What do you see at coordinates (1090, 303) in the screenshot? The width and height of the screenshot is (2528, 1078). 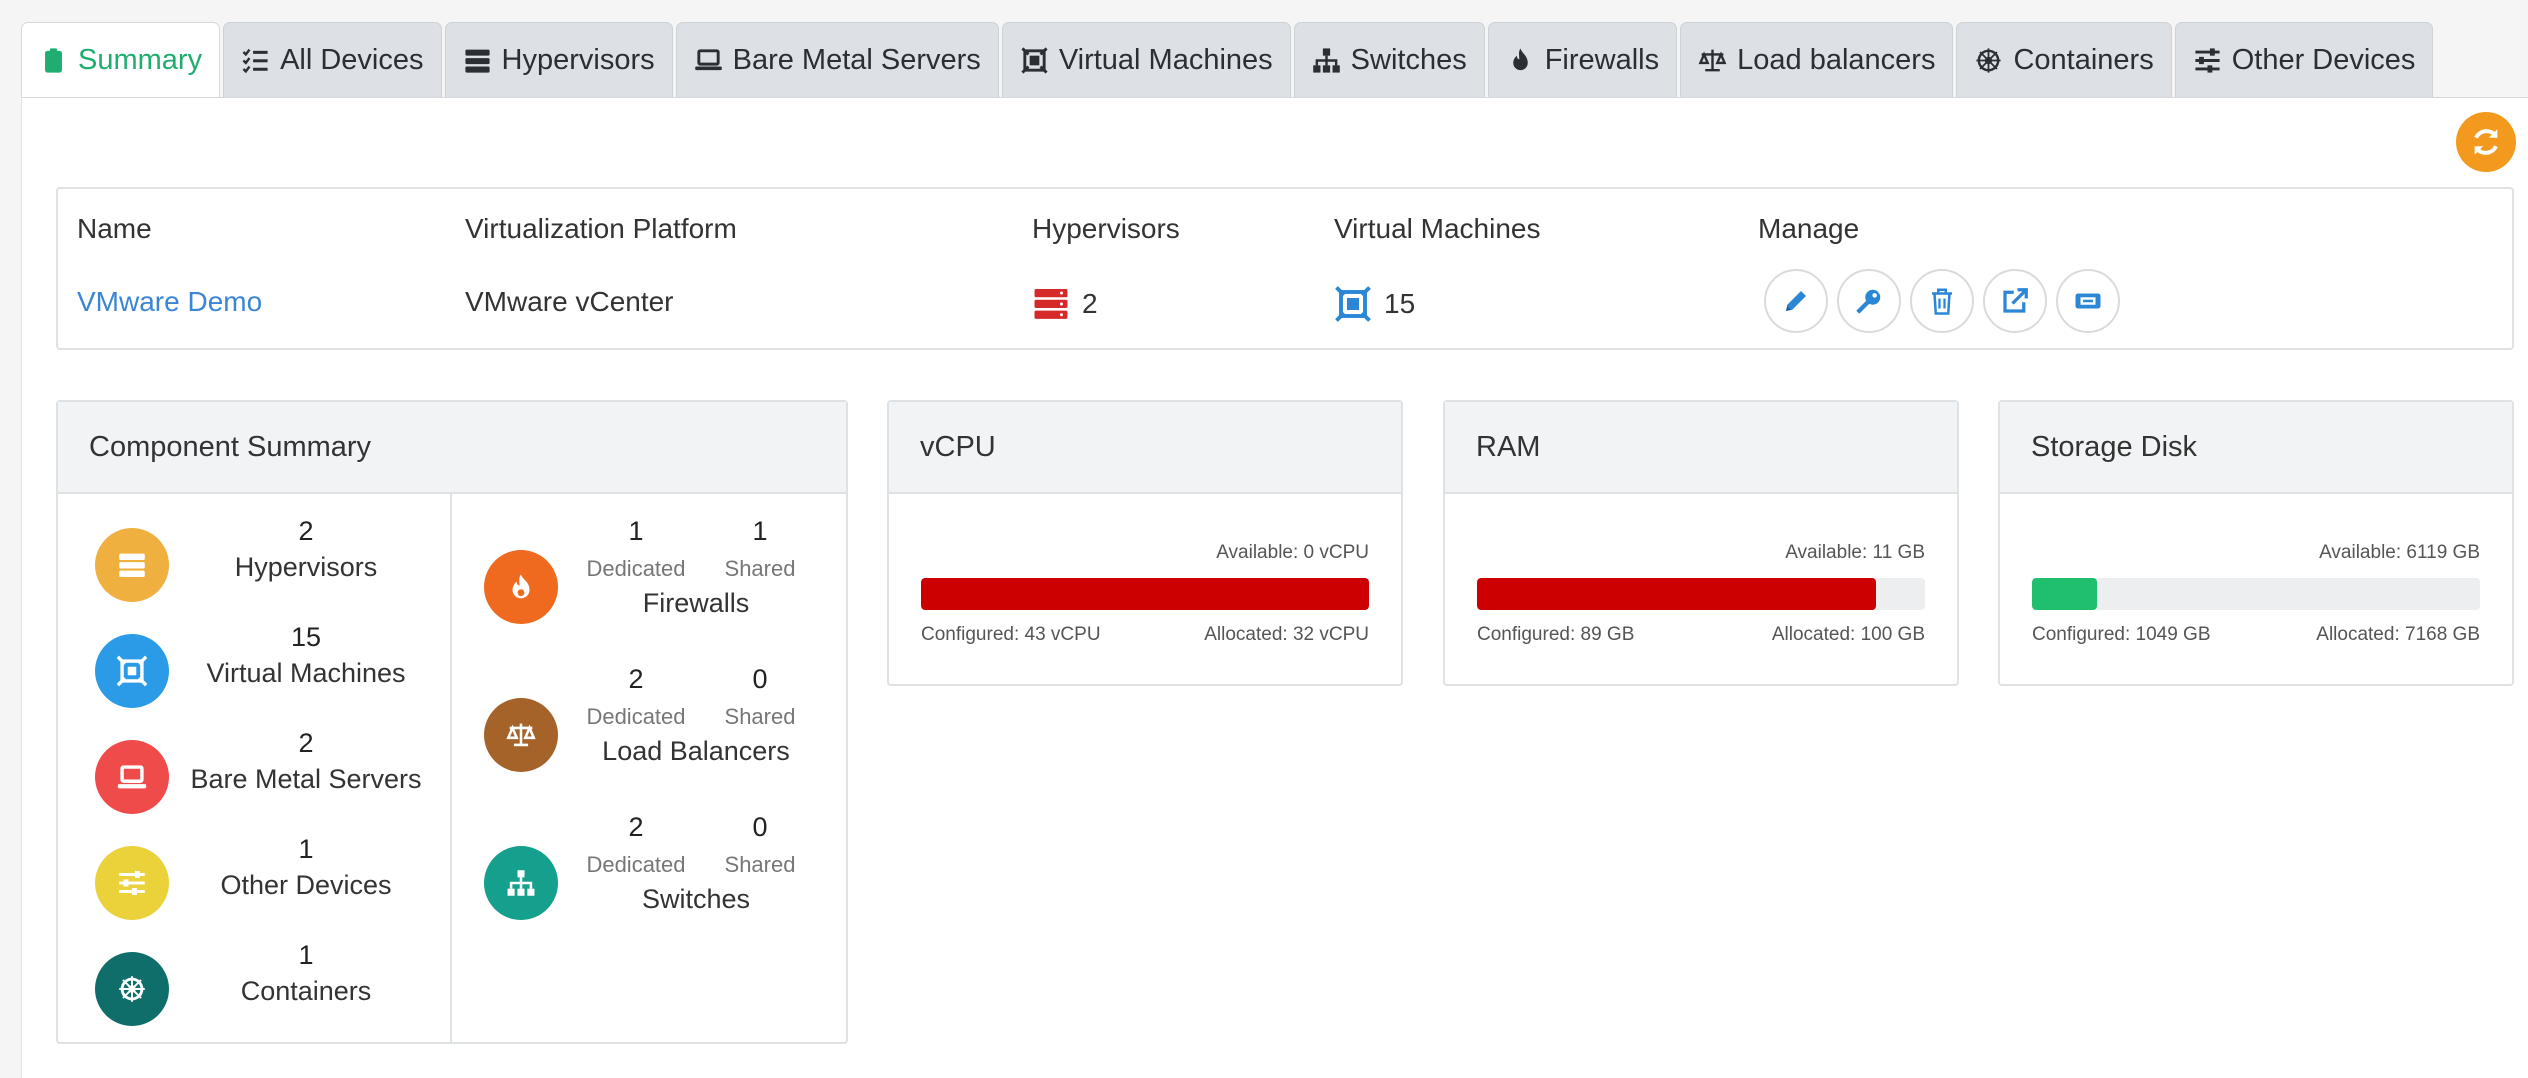 I see `hypervisor-count-value: 2` at bounding box center [1090, 303].